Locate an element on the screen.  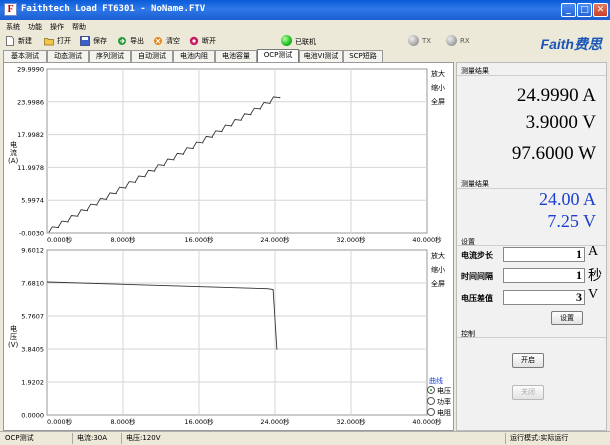
y-tick-label: -0.0030 is located at coordinates (31, 234).